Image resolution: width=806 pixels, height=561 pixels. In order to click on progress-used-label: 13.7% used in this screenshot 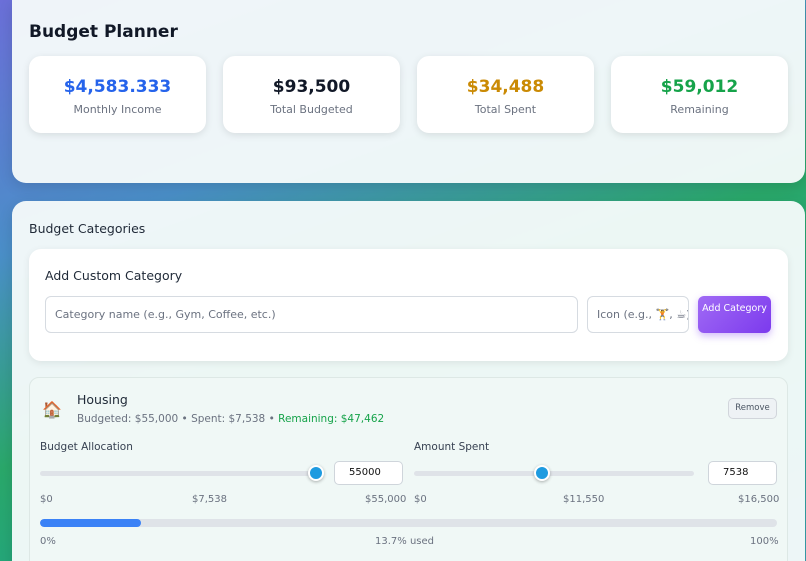, I will do `click(404, 541)`.